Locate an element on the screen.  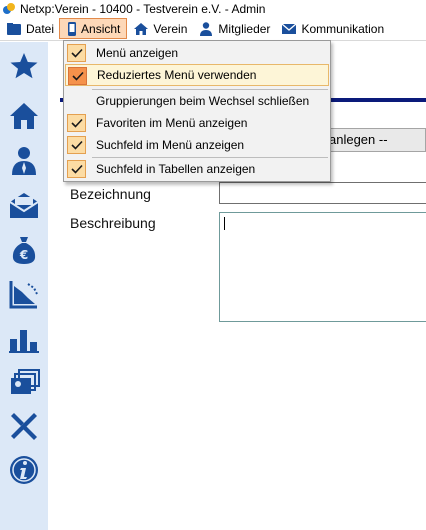
bar-chart-icon is located at coordinates (24, 338).